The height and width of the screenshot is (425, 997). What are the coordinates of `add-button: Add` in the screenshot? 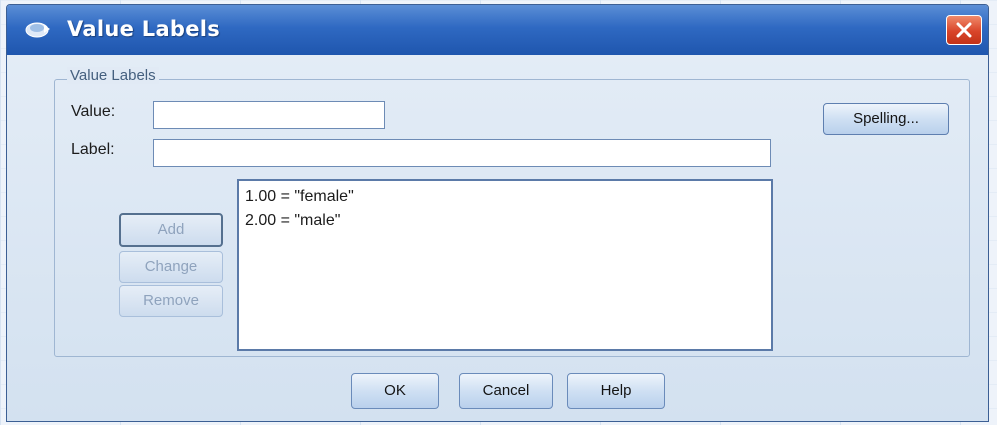 It's located at (171, 230).